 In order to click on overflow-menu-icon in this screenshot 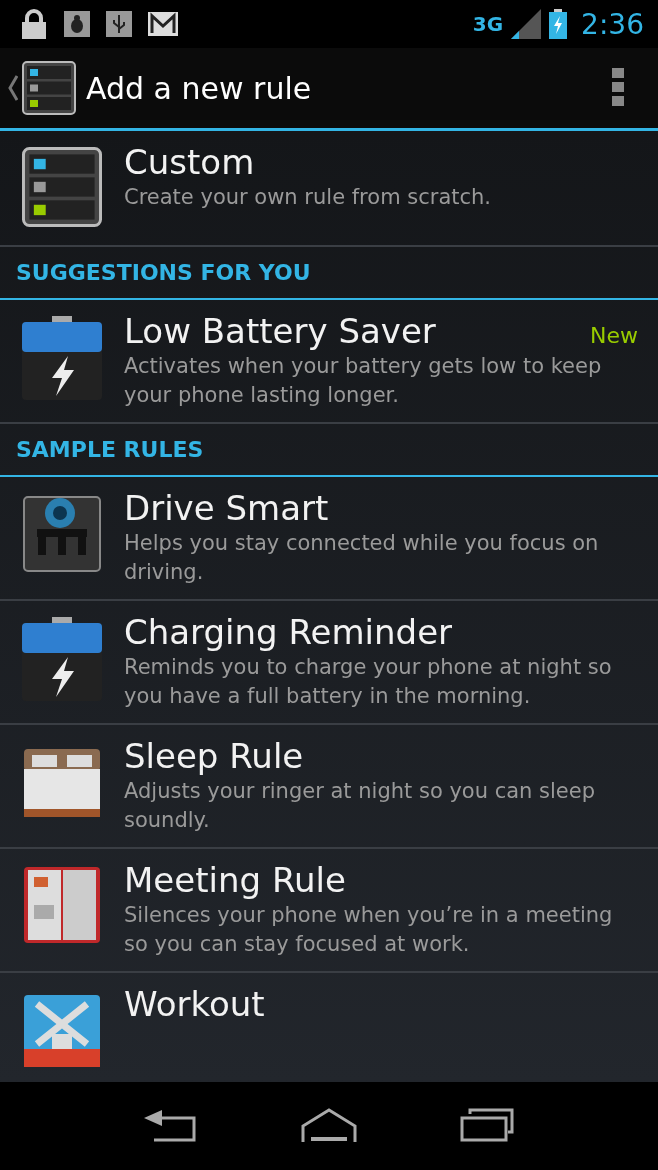, I will do `click(618, 86)`.